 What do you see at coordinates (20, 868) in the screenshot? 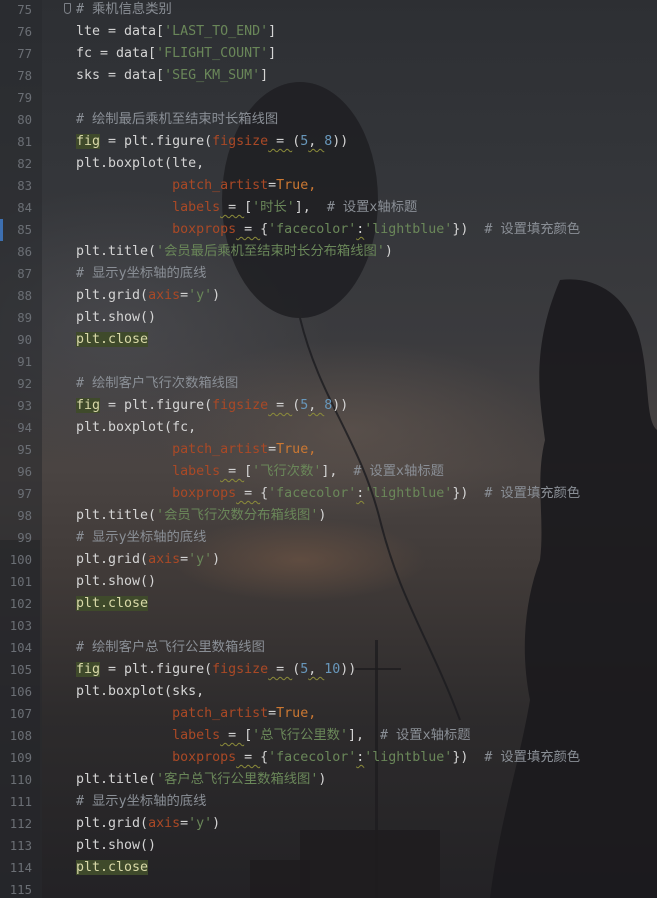
I see `line-number: 114` at bounding box center [20, 868].